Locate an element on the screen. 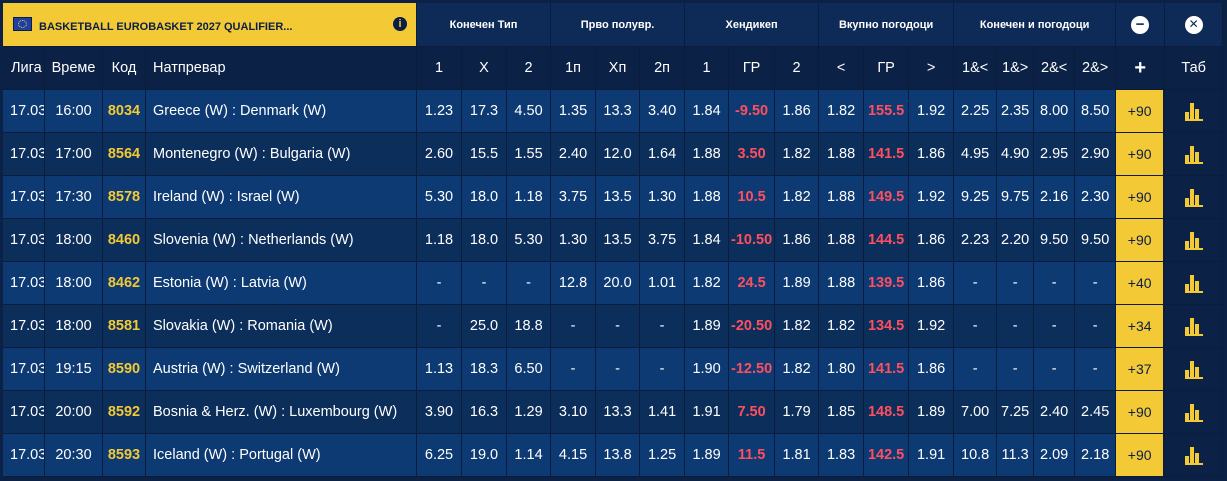  hcp-1-cell: 1.90 is located at coordinates (707, 369).